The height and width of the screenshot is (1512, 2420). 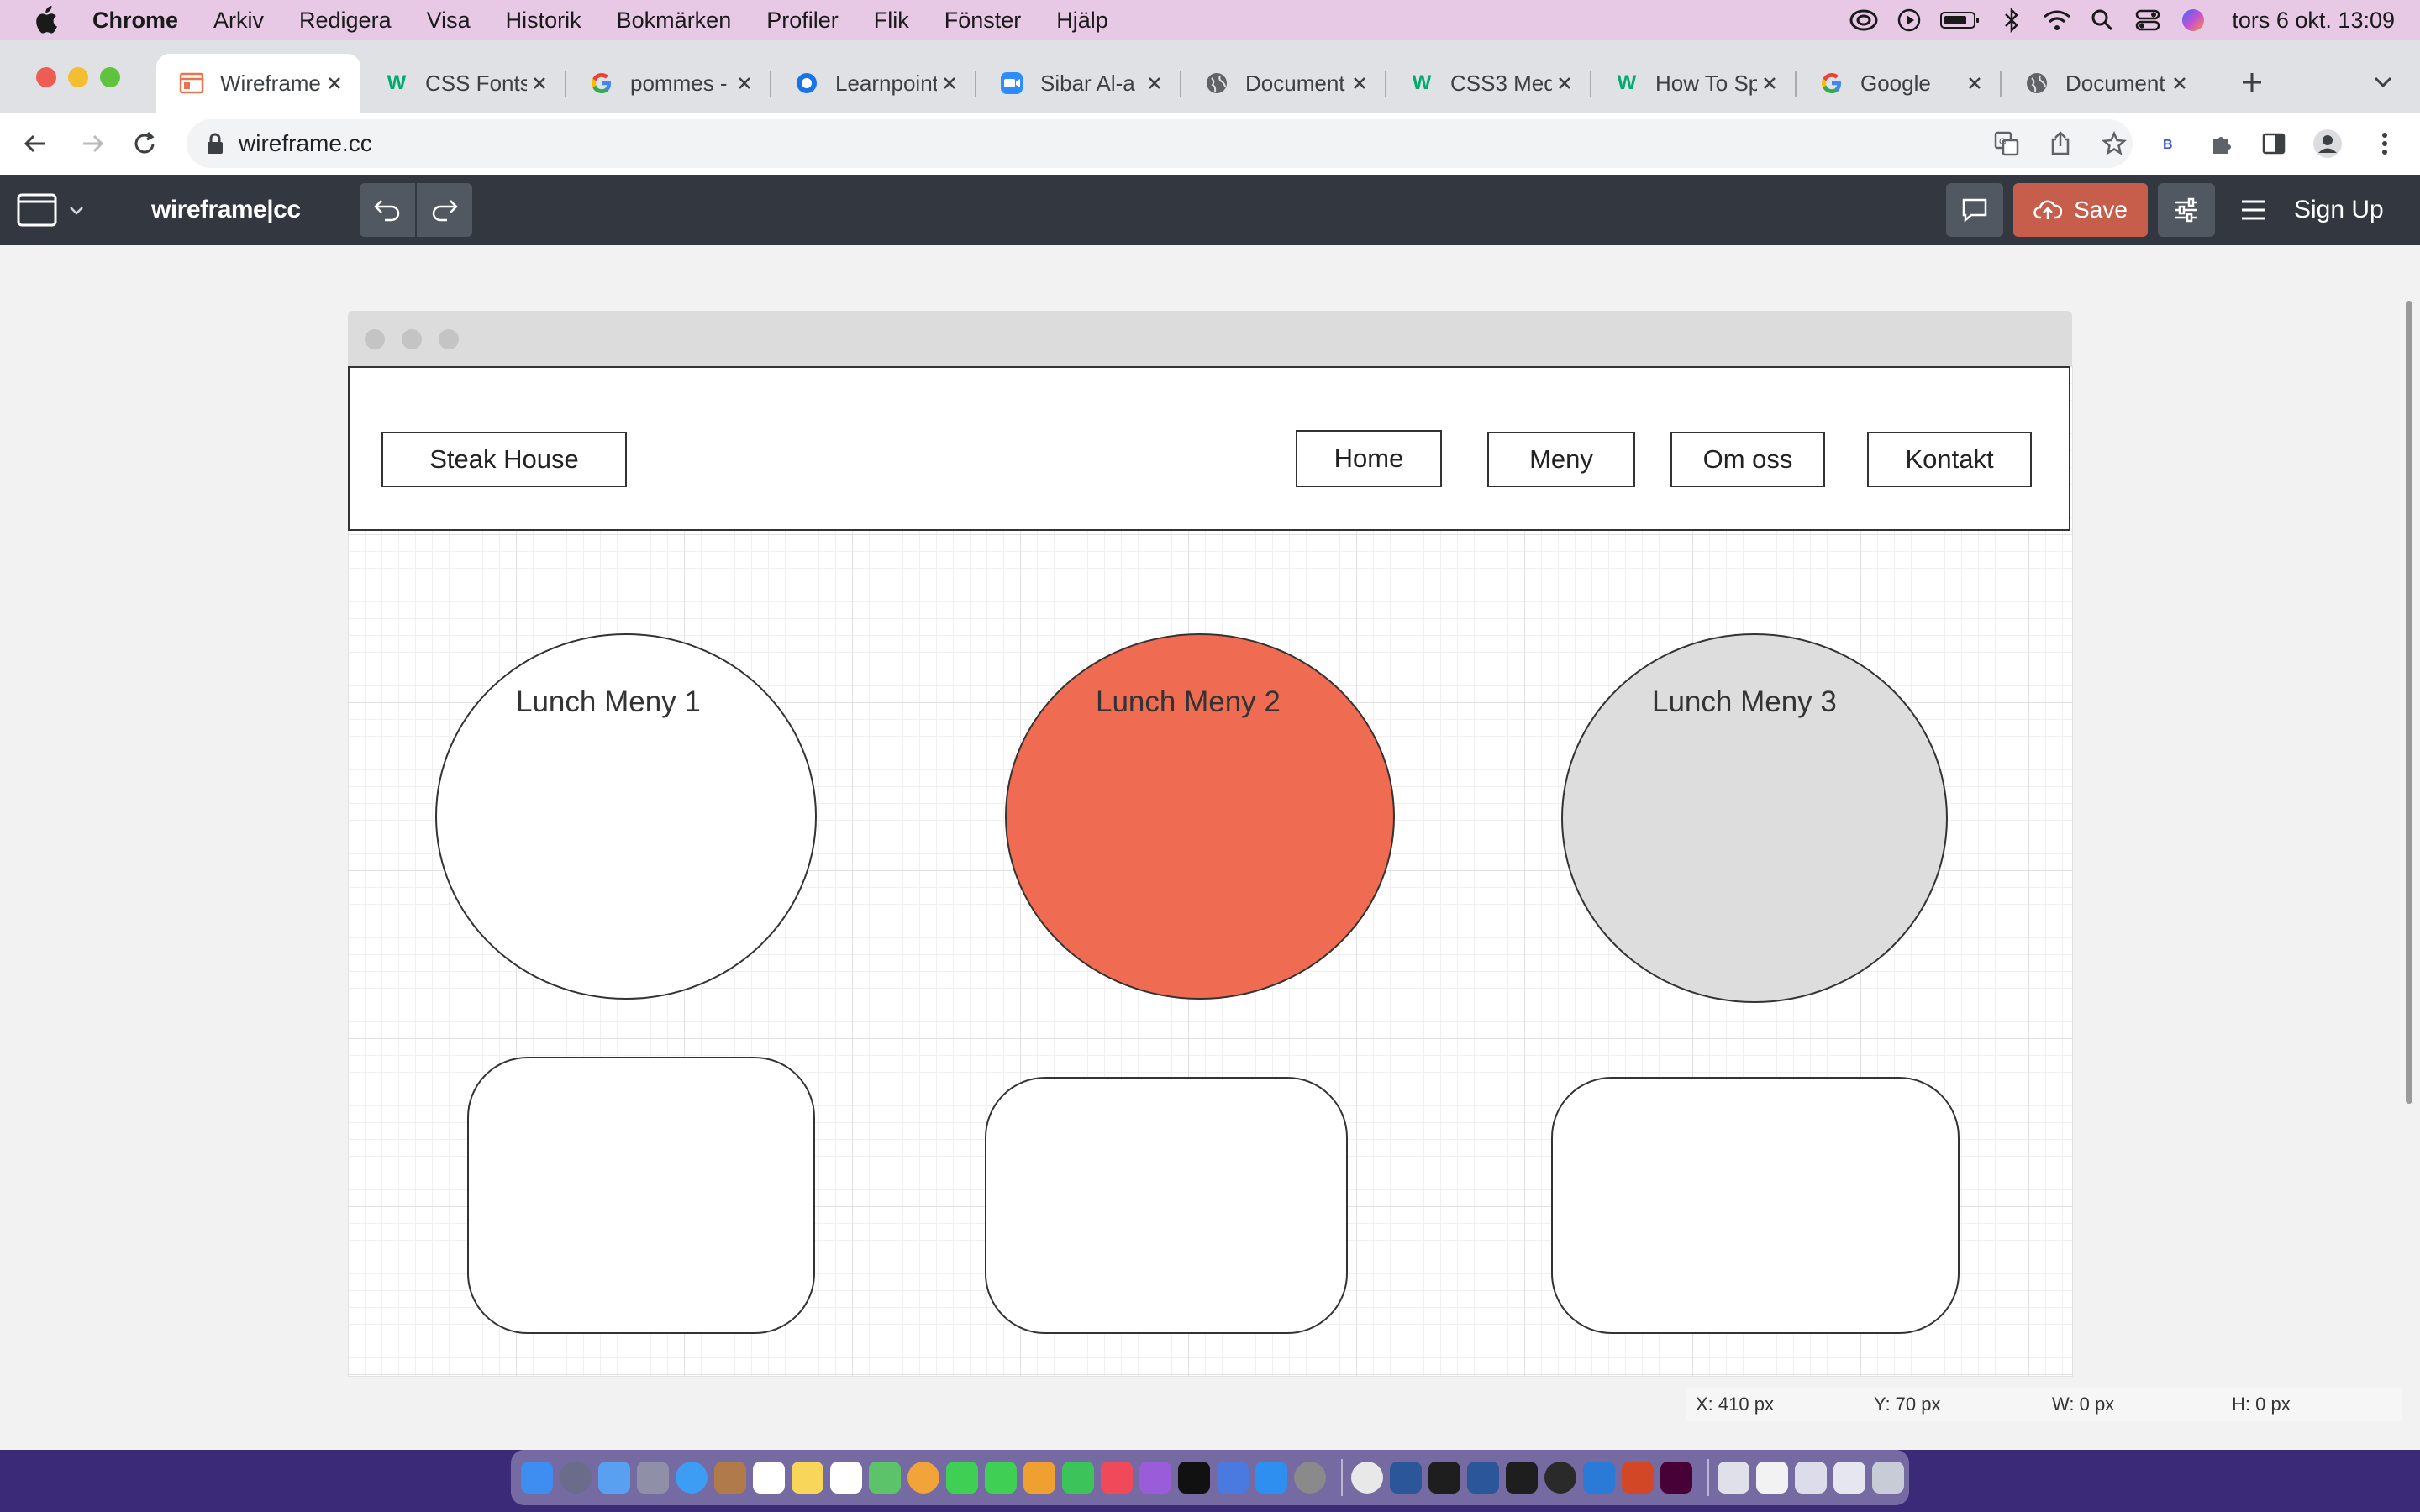 I want to click on reminders-icon, so click(x=846, y=1478).